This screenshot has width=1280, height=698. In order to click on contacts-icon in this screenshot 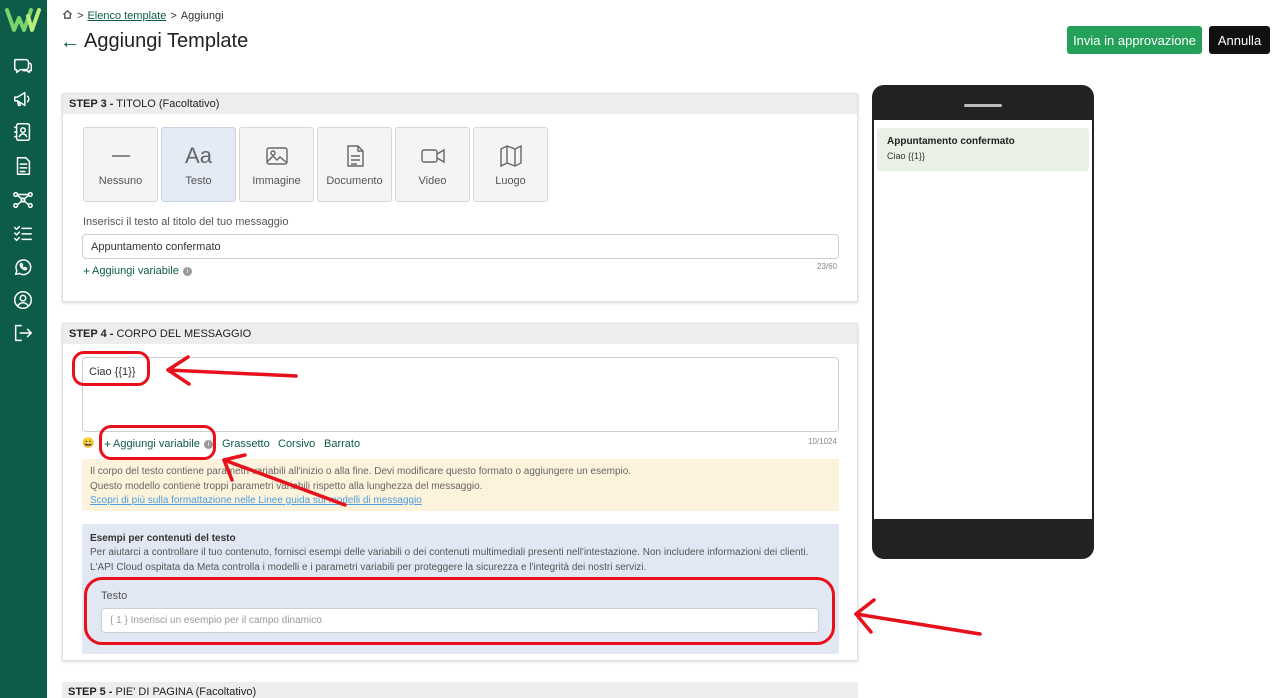, I will do `click(23, 132)`.